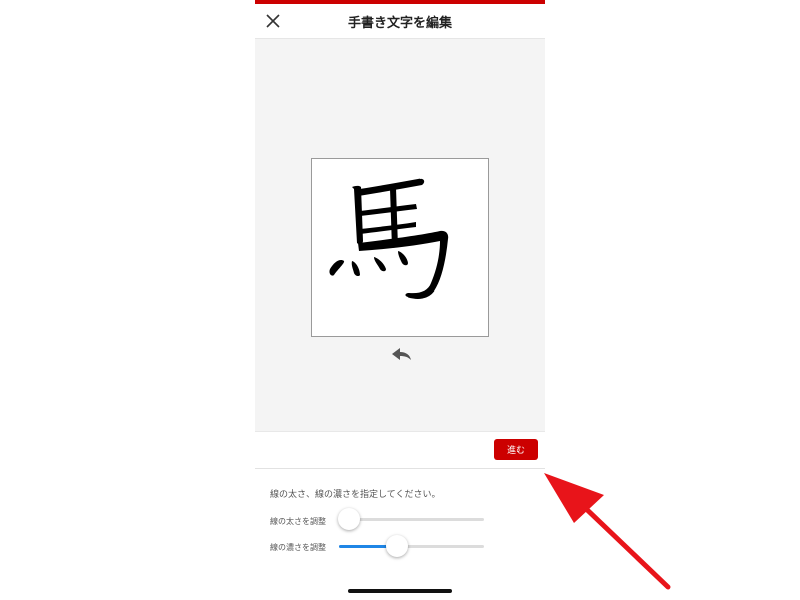  What do you see at coordinates (411, 546) in the screenshot?
I see `stroke-darkness-slider` at bounding box center [411, 546].